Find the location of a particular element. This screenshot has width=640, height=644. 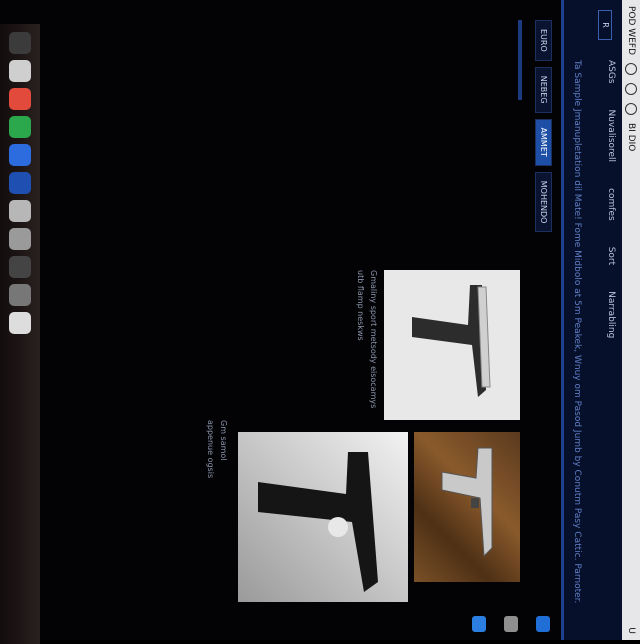

dock-notes-icon is located at coordinates (20, 71).